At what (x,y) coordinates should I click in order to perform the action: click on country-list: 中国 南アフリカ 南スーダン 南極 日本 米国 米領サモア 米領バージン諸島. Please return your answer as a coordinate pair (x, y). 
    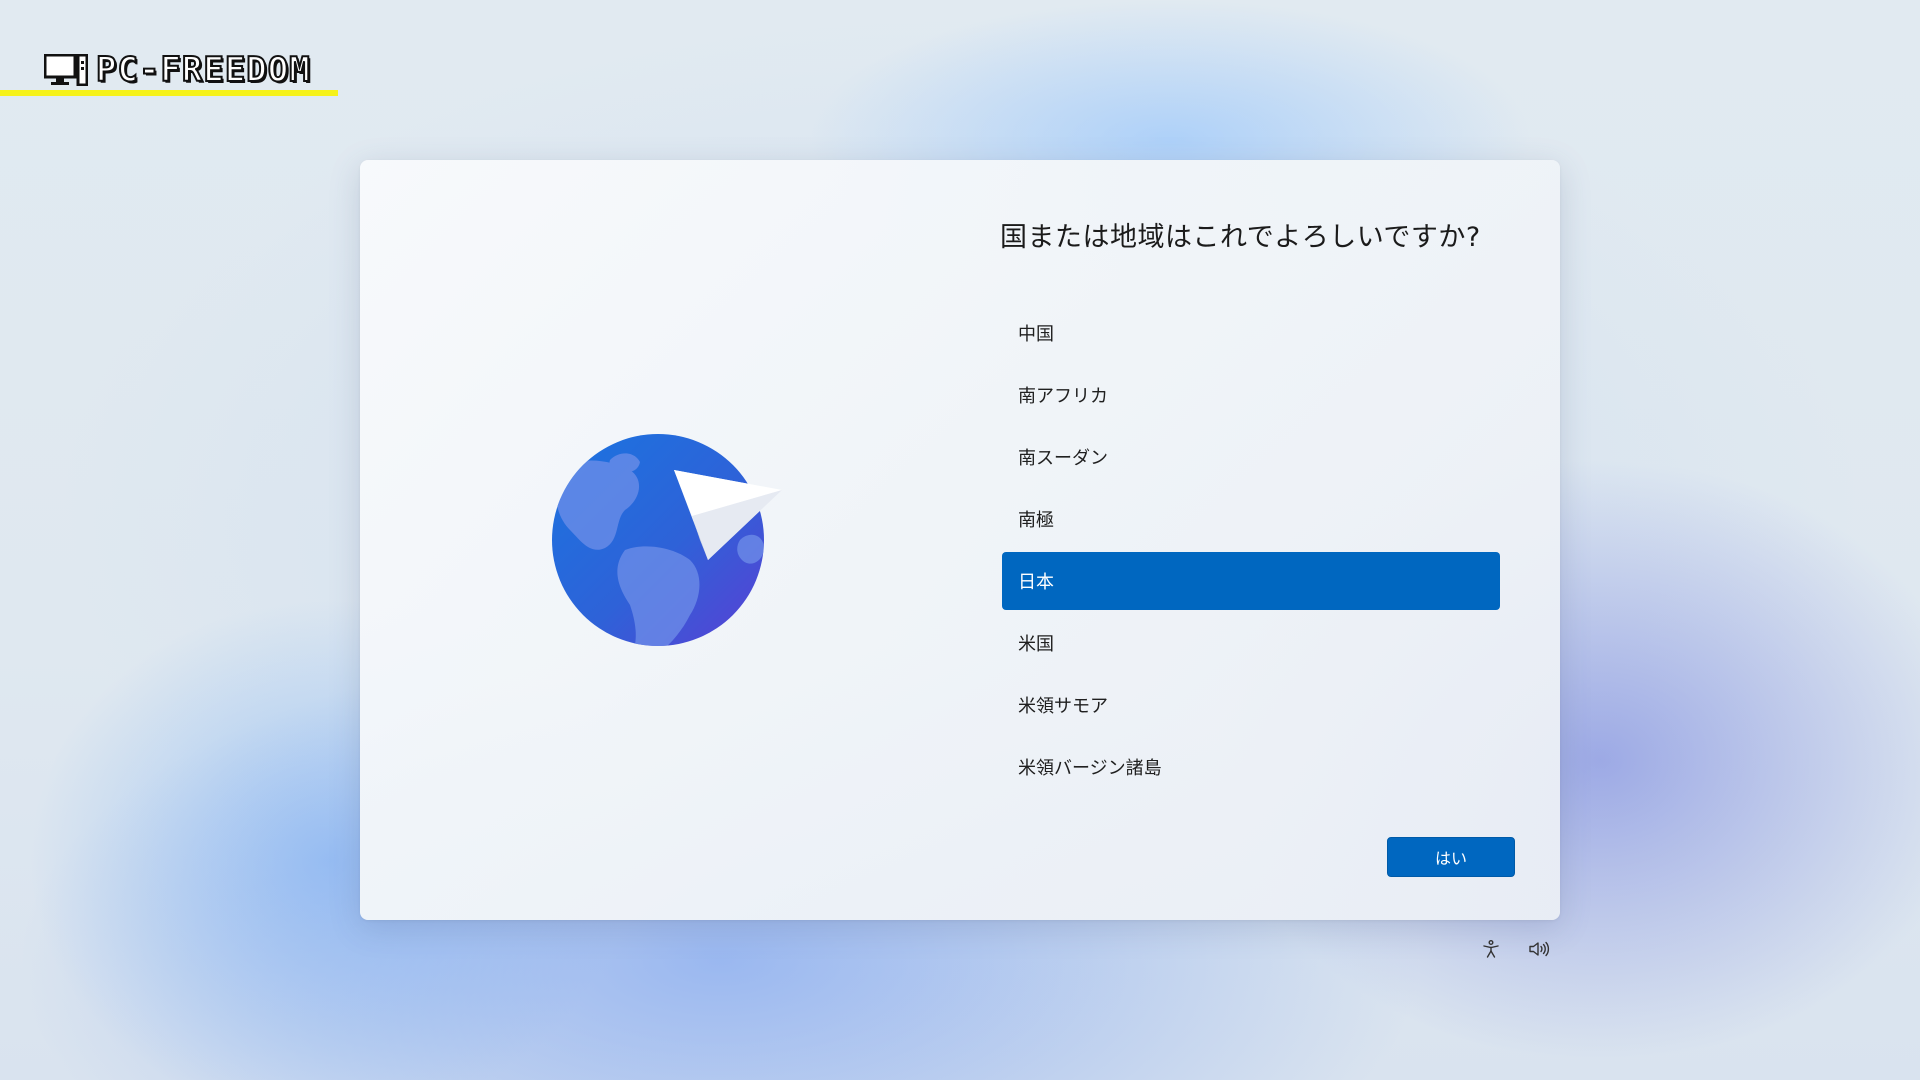
    Looking at the image, I should click on (1251, 552).